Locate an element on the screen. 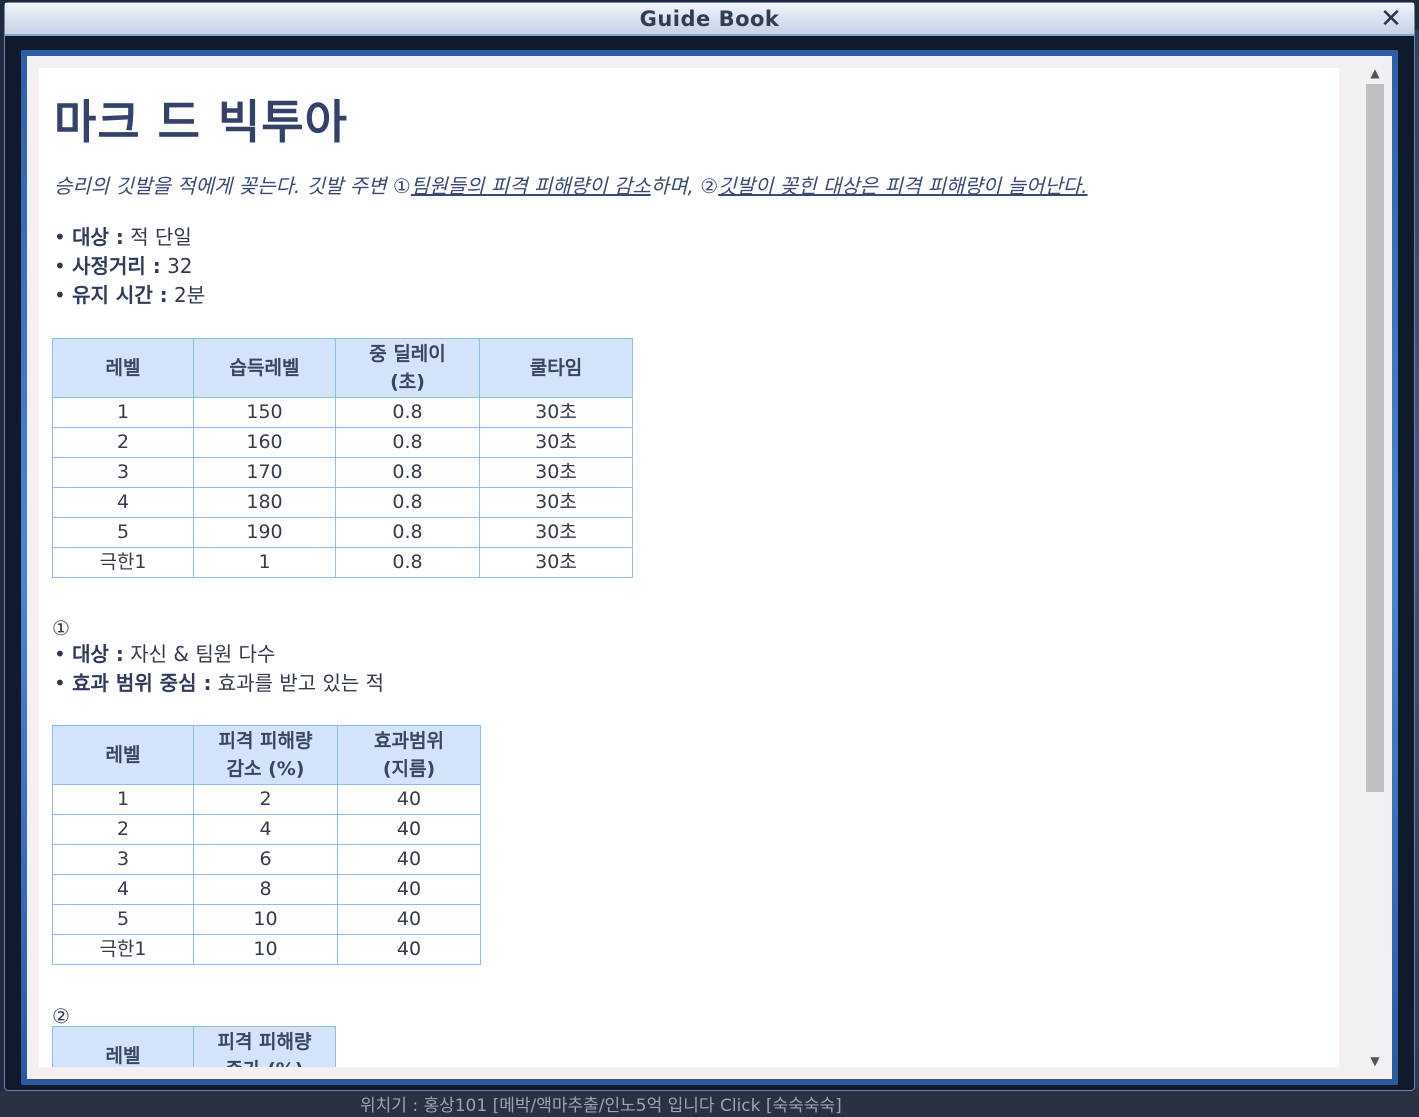  info-label: 효과 범위 중심 : is located at coordinates (142, 683).